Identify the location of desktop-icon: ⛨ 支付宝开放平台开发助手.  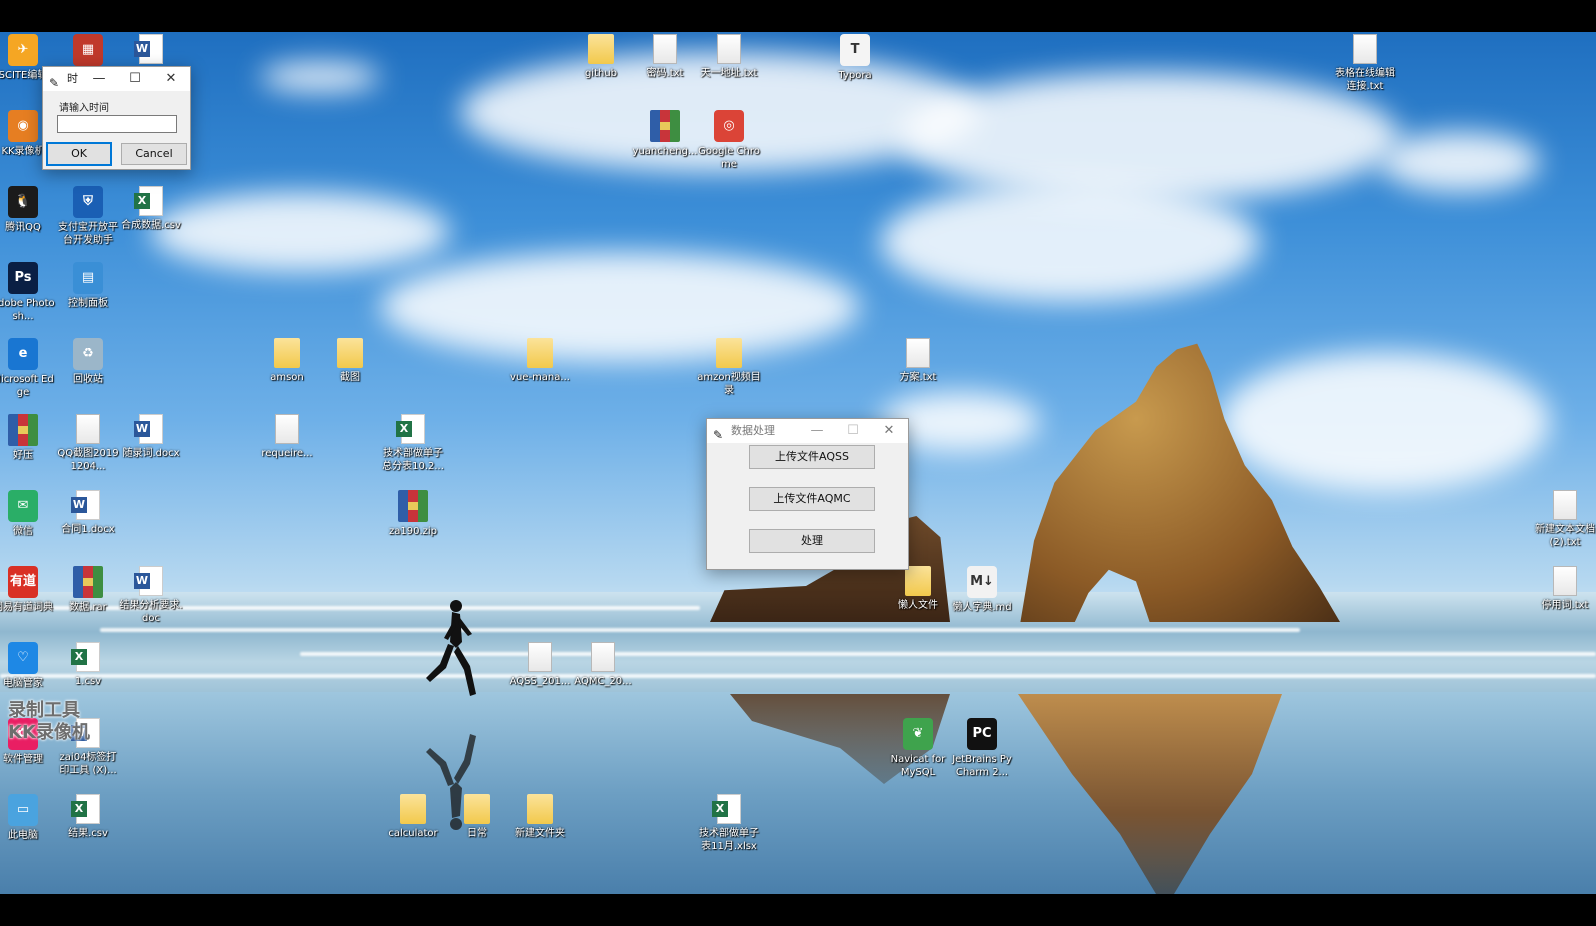
(88, 216).